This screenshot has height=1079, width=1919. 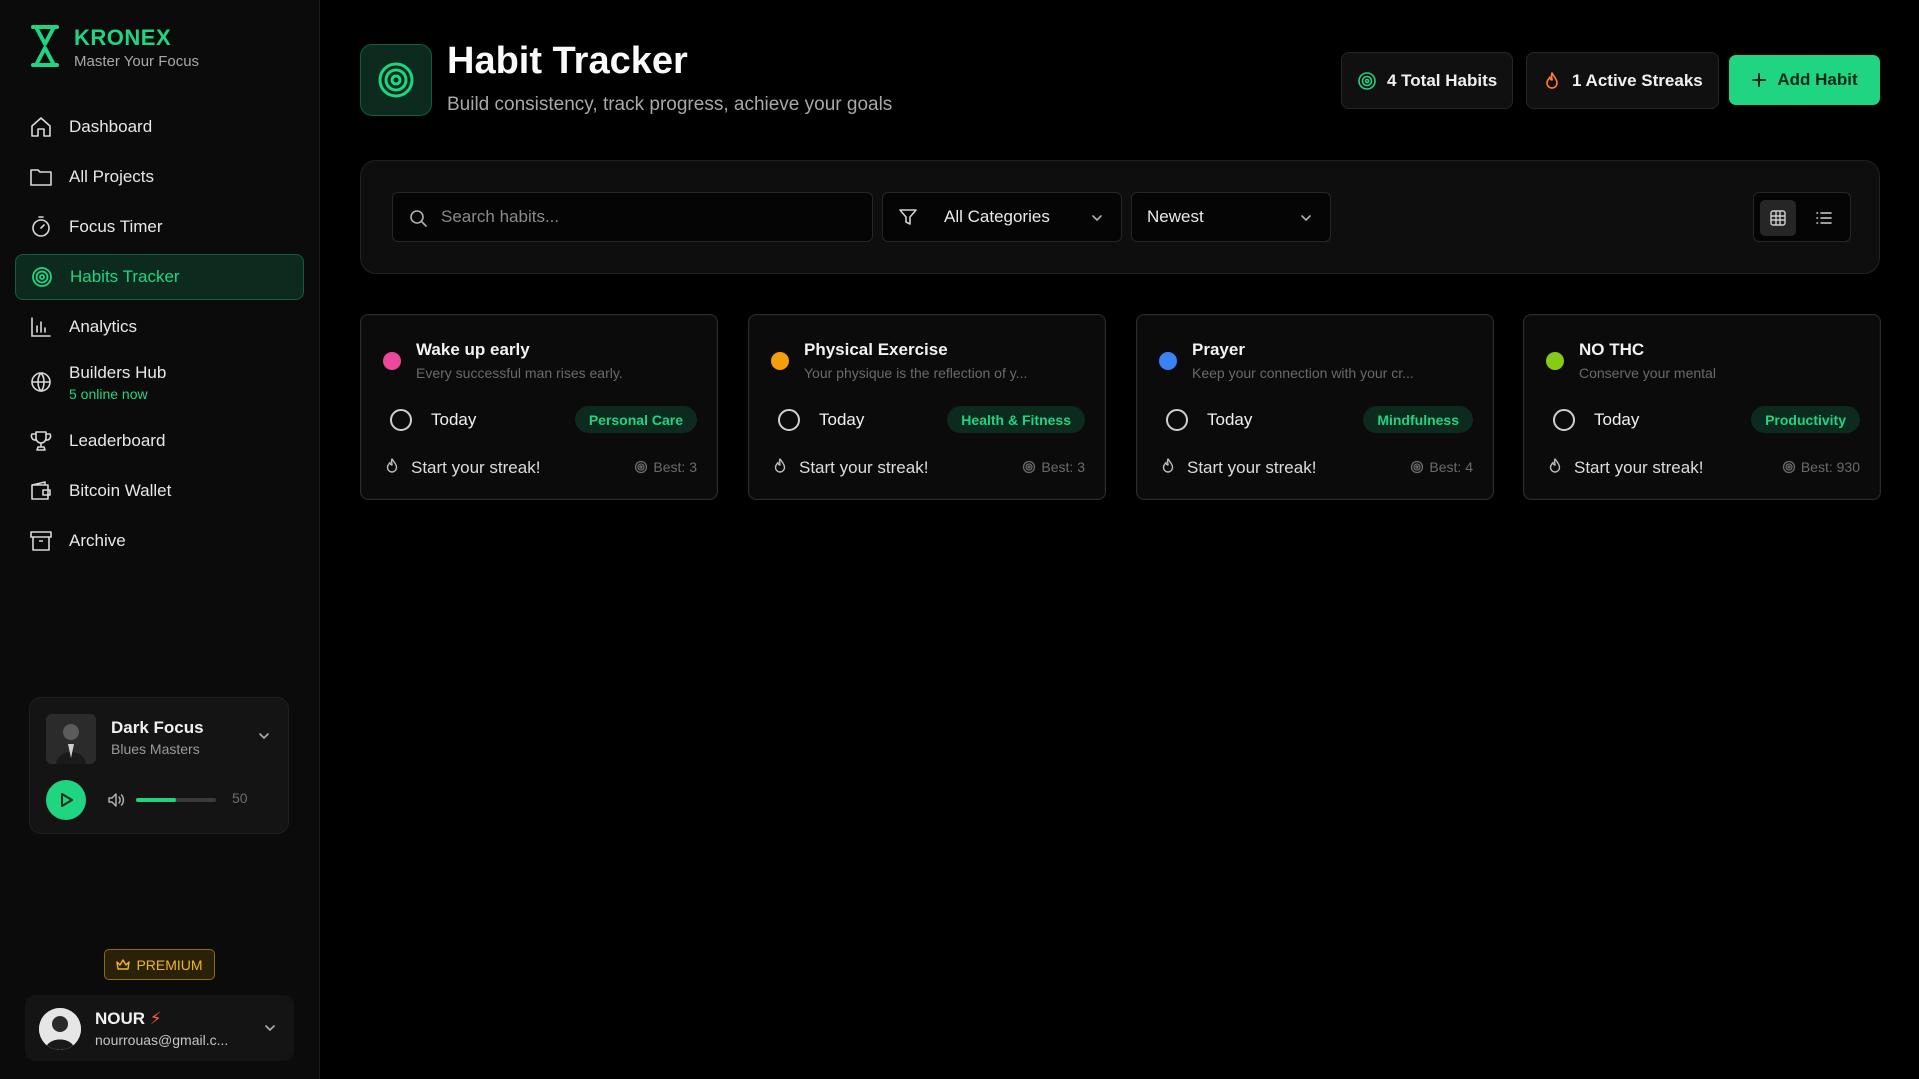 What do you see at coordinates (876, 349) in the screenshot?
I see `habit-title: Physical Exercise` at bounding box center [876, 349].